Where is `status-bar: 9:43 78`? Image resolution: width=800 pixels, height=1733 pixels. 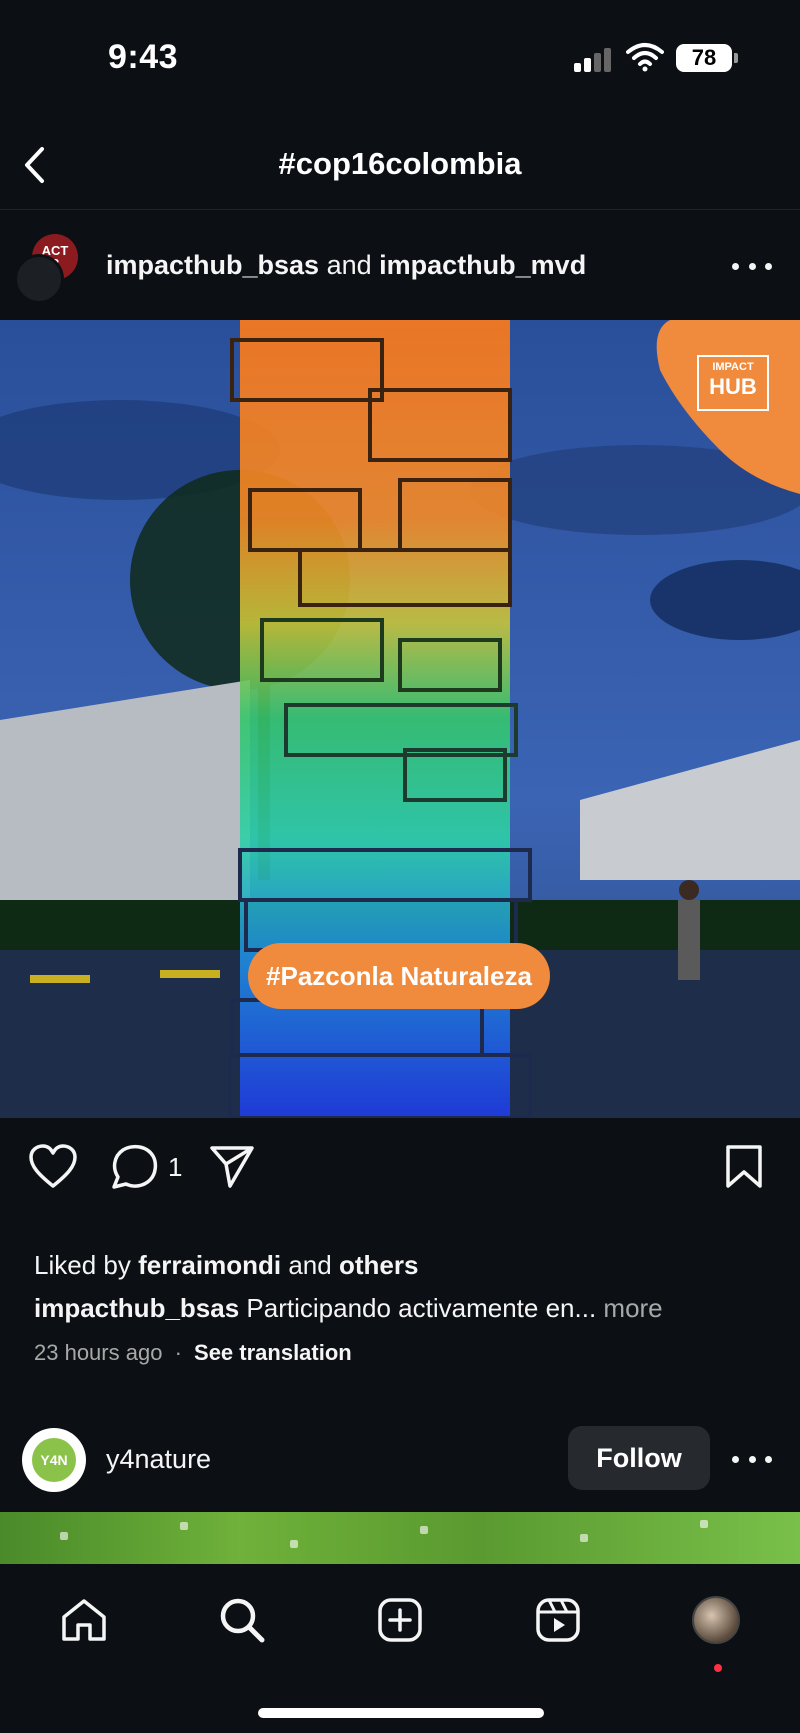
status-bar: 9:43 78 is located at coordinates (400, 60).